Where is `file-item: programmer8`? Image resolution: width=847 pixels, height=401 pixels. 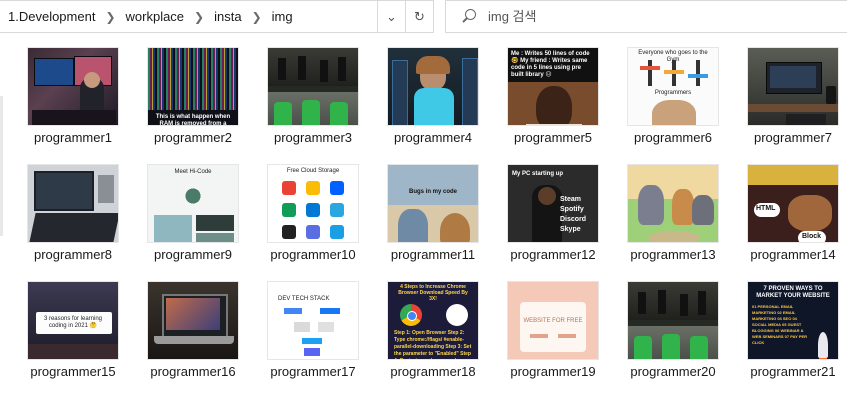
file-item: programmer8 is located at coordinates (73, 213).